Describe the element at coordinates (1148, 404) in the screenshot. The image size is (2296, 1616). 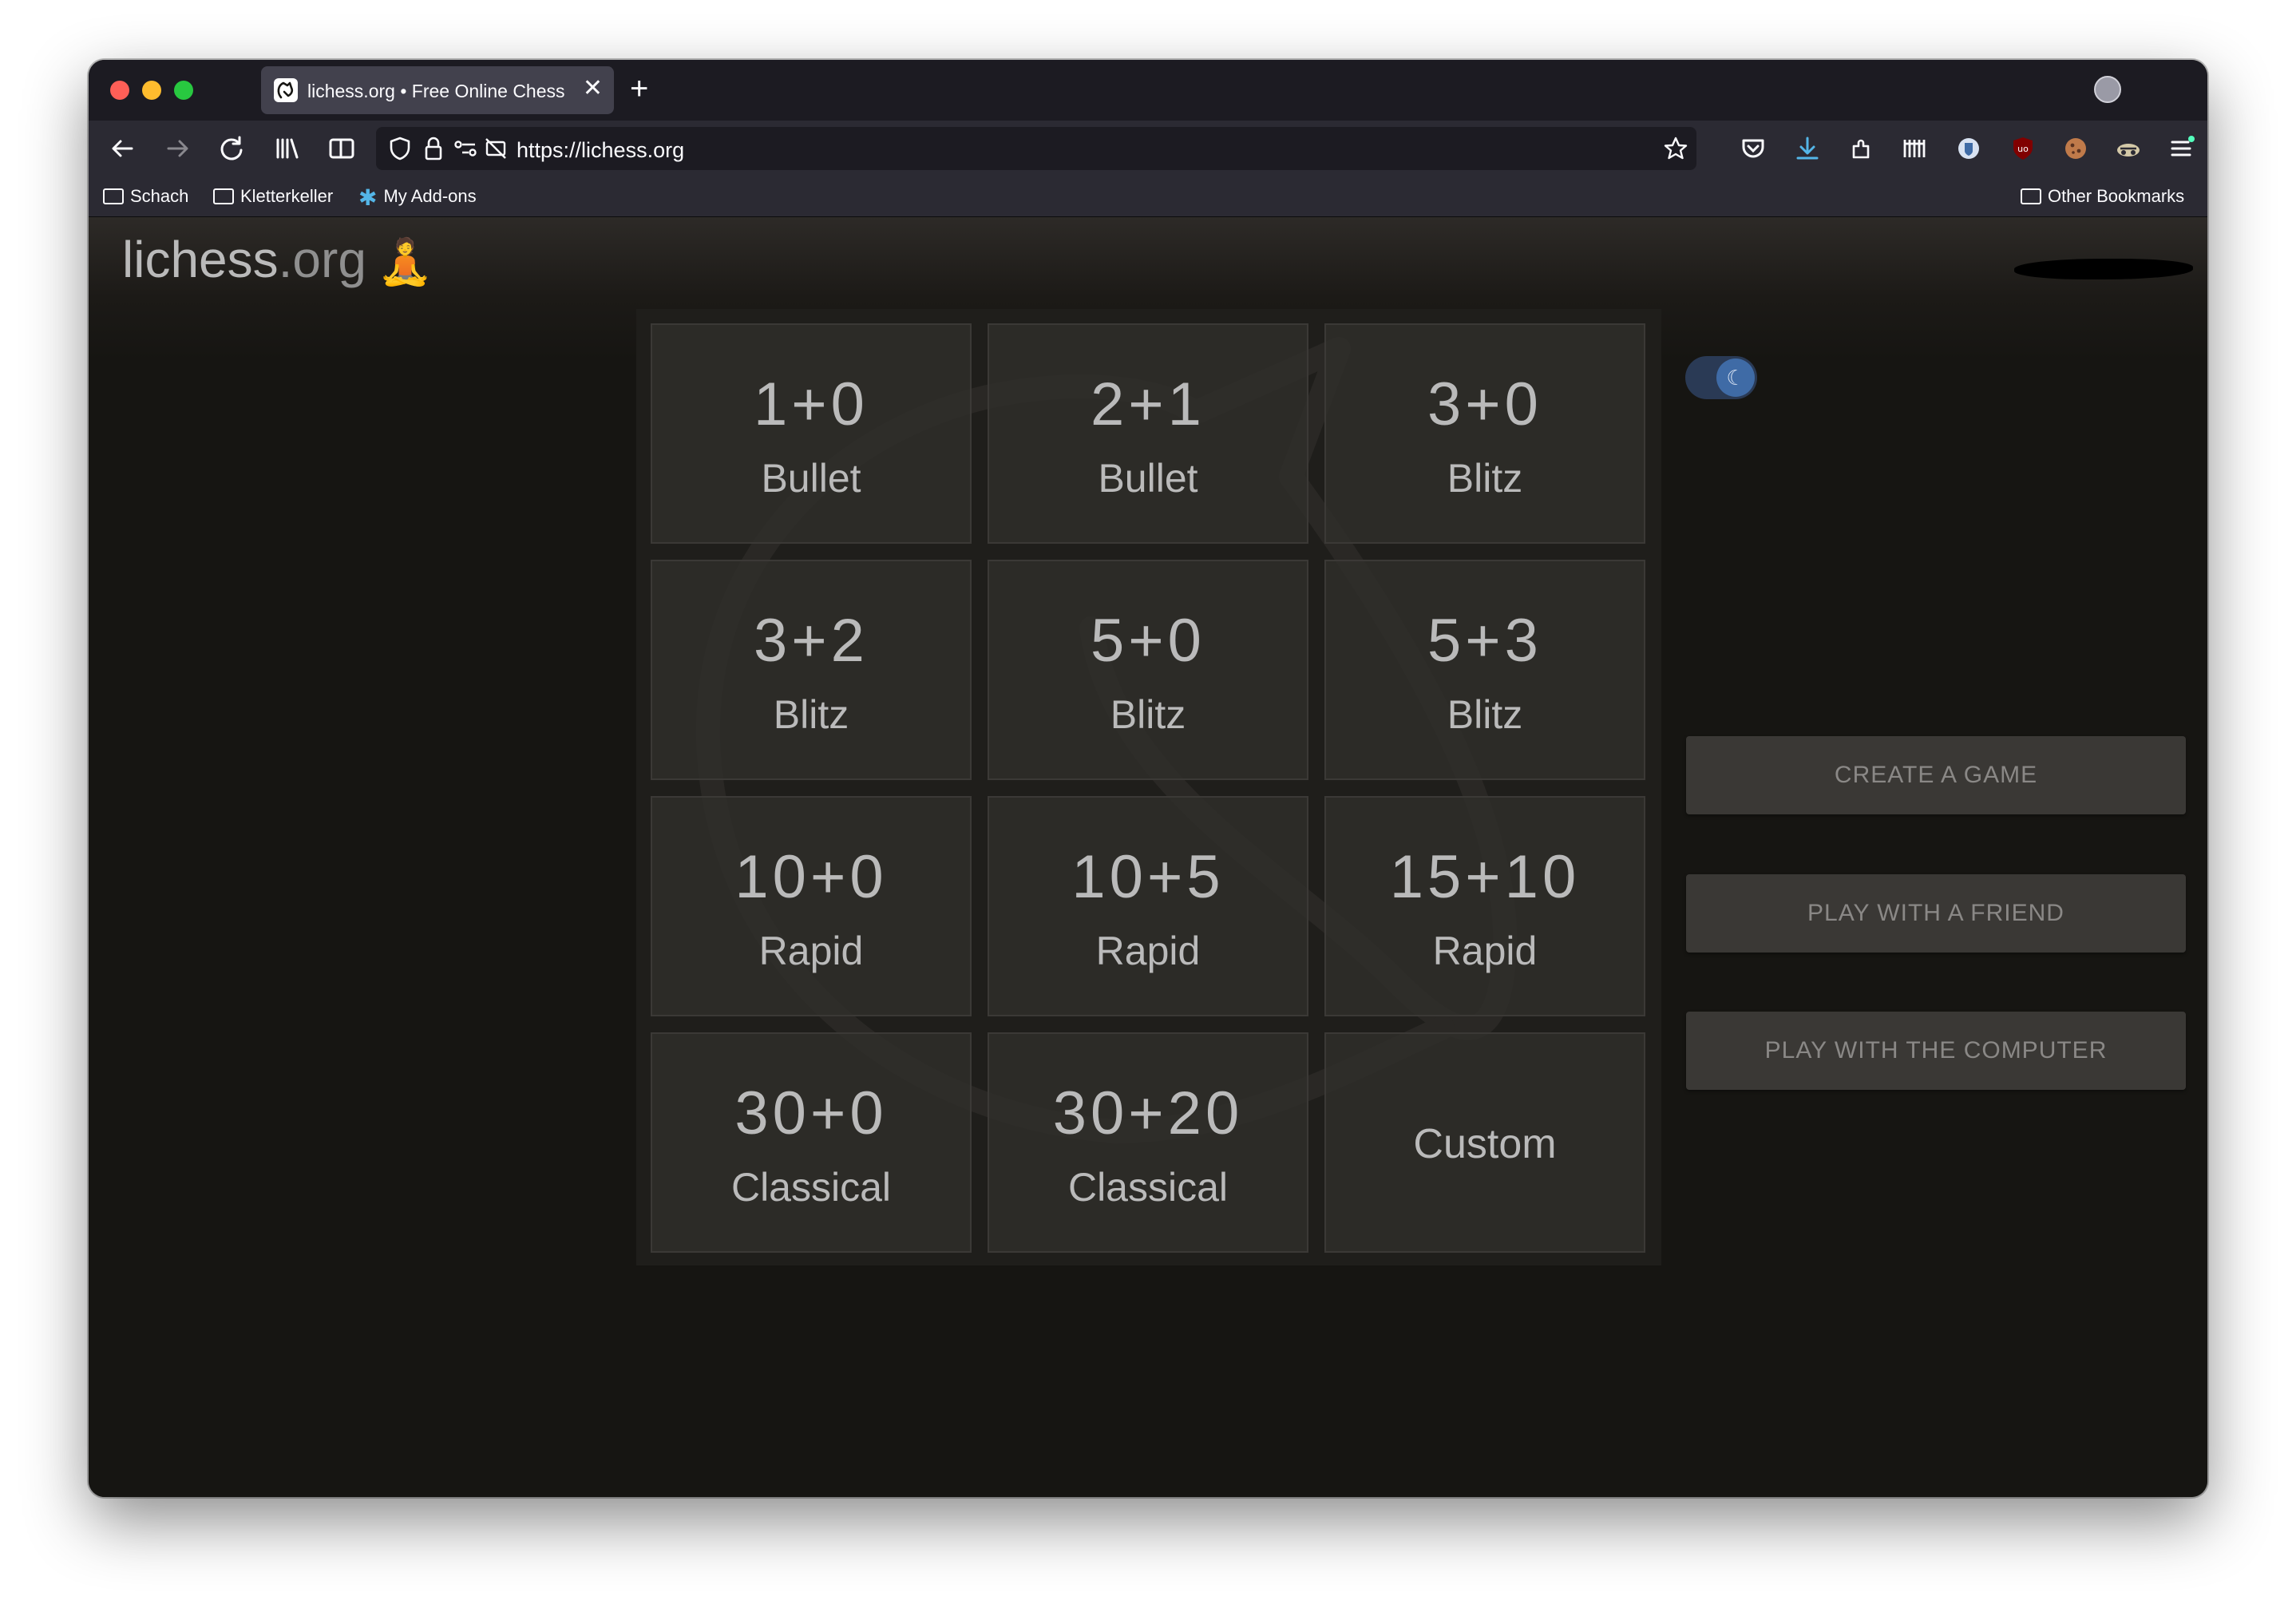
I see `pool-clock: 2+1` at that location.